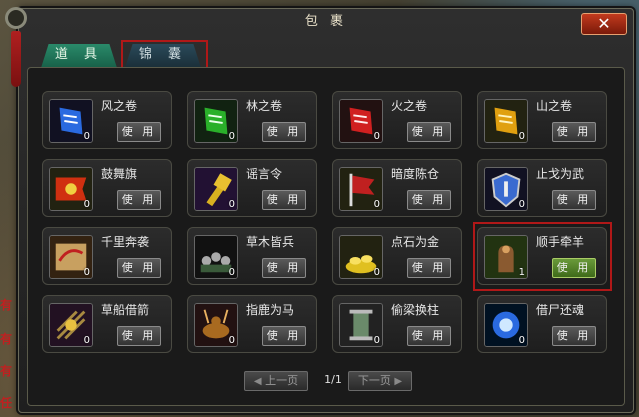  I want to click on prev-page-button: ◀ 上一页, so click(276, 381).